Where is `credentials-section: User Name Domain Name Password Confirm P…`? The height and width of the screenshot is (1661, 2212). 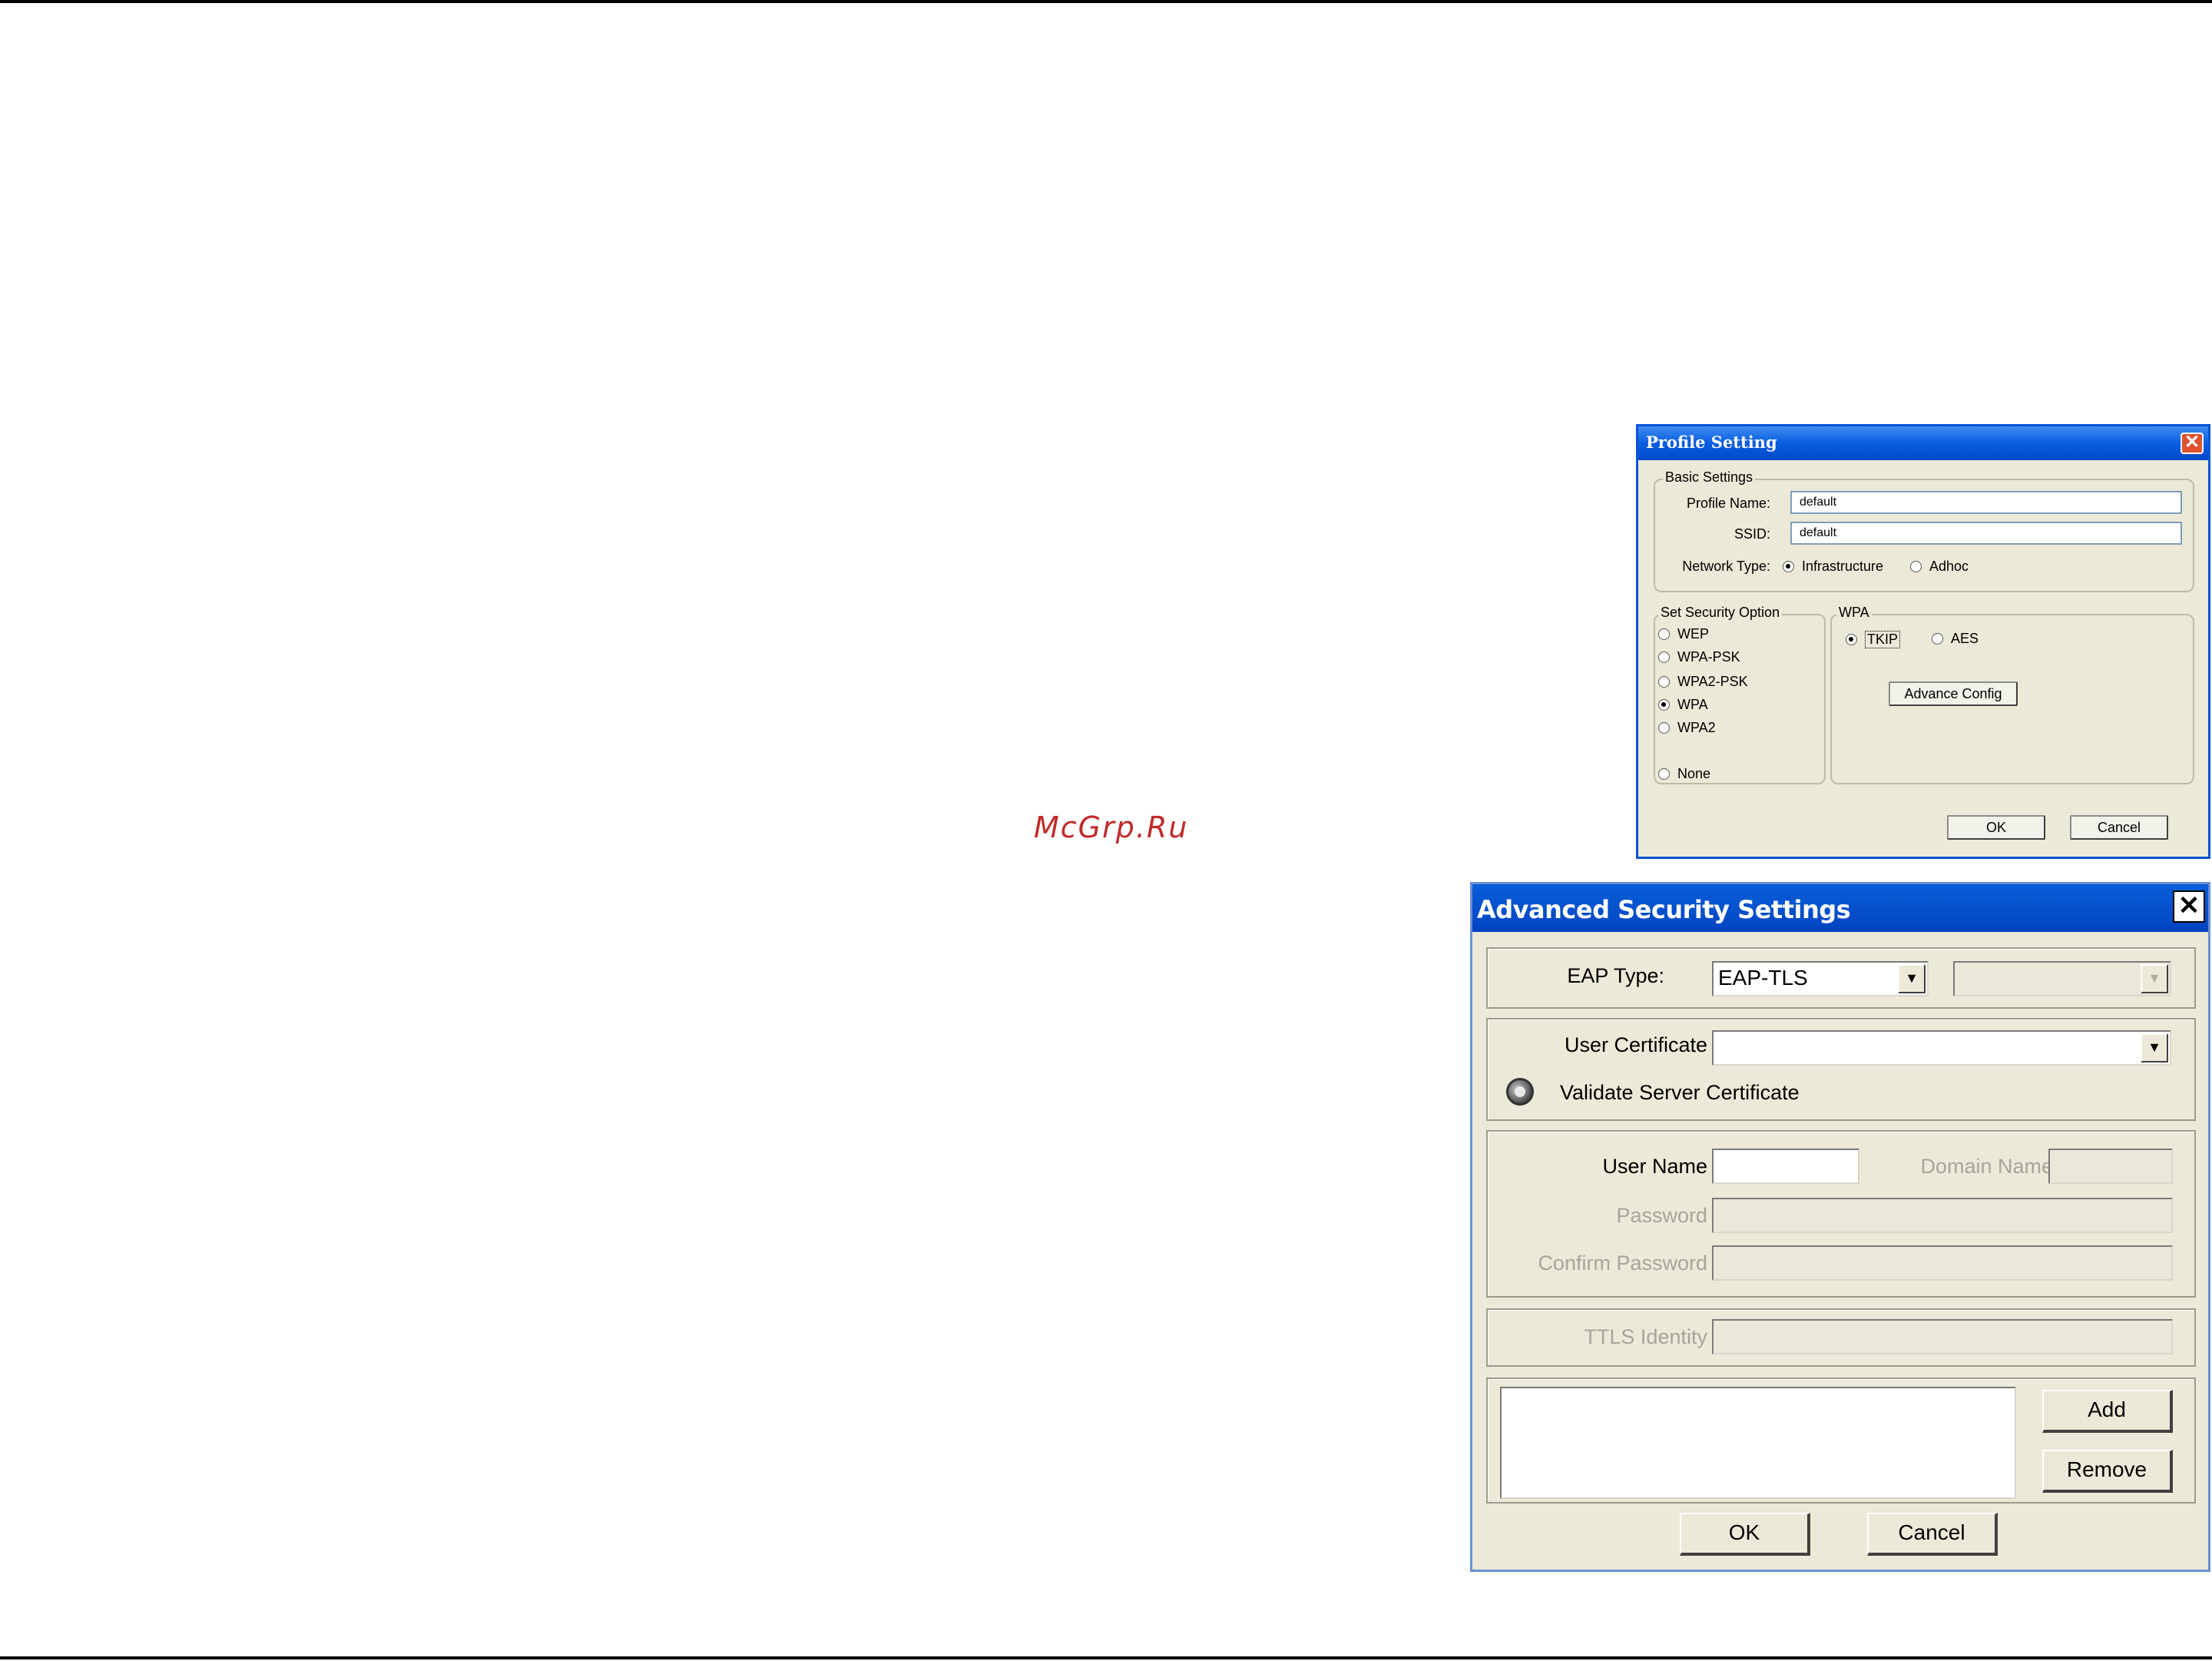 credentials-section: User Name Domain Name Password Confirm P… is located at coordinates (1841, 1214).